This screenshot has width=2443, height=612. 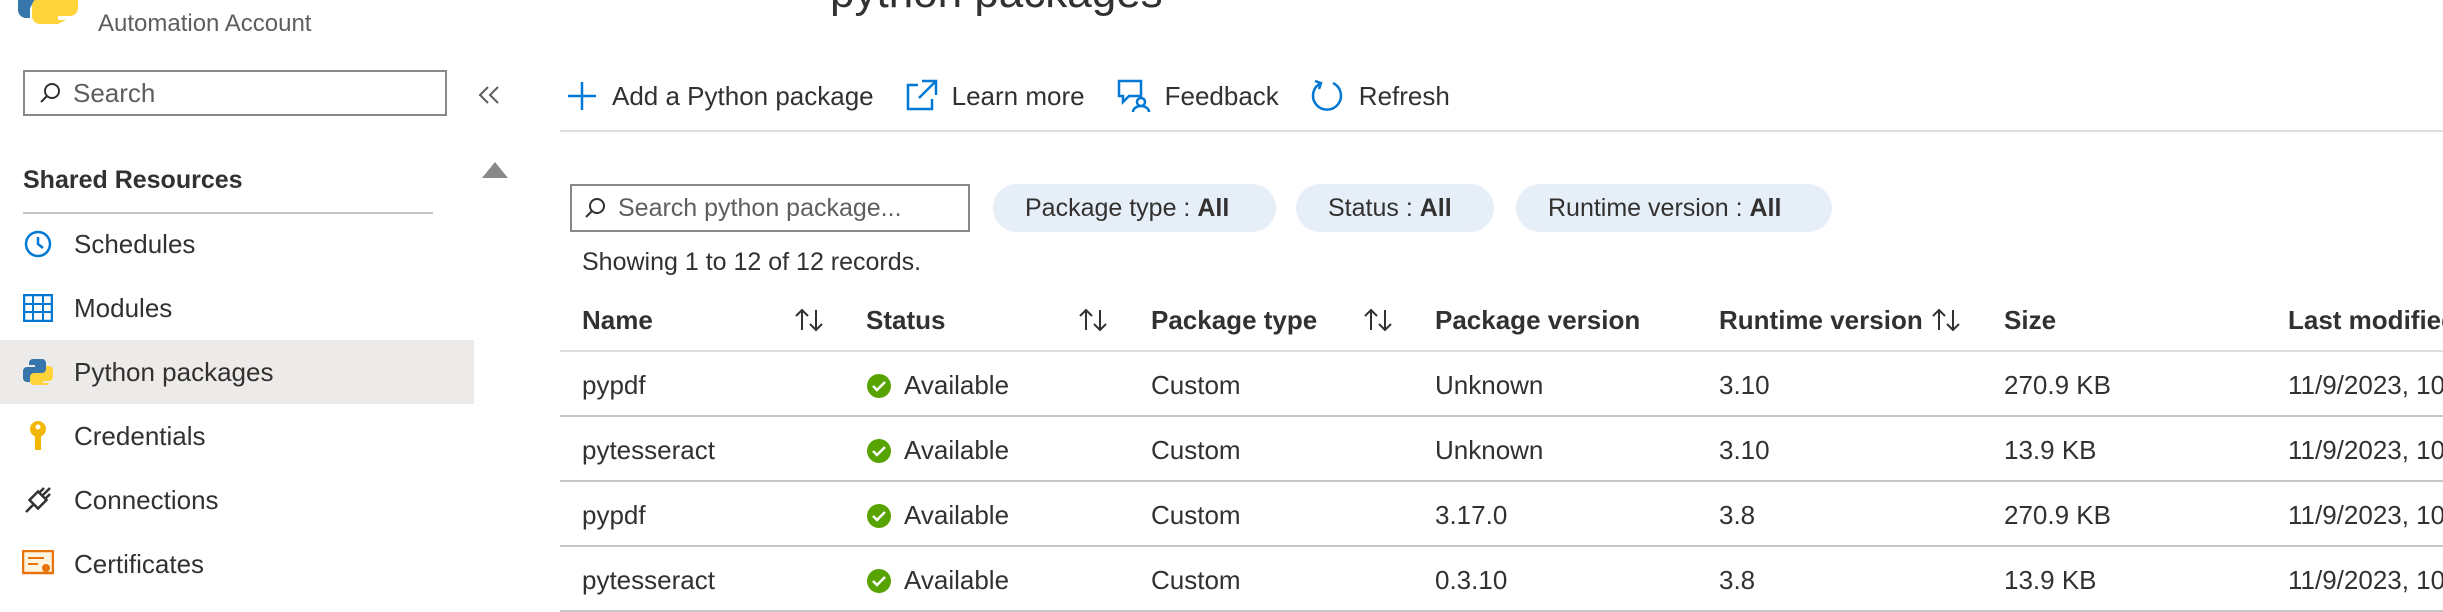 What do you see at coordinates (2365, 320) in the screenshot?
I see `column-header-last-modified: Last modified` at bounding box center [2365, 320].